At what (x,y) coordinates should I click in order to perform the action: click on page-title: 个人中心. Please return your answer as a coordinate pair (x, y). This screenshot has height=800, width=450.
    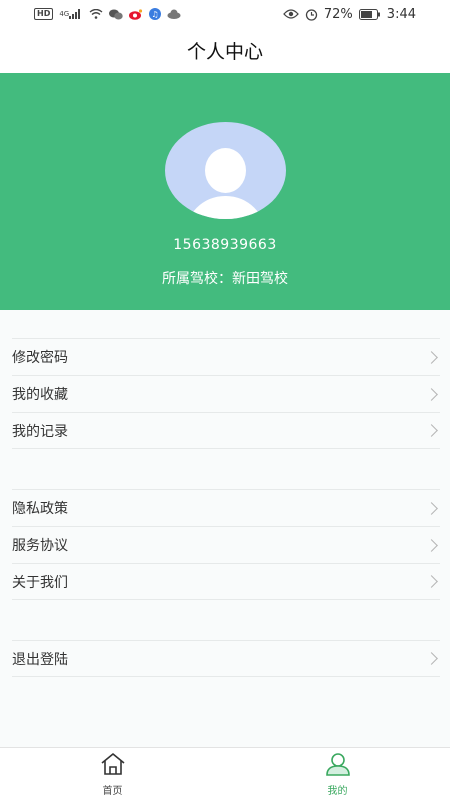
    Looking at the image, I should click on (224, 52).